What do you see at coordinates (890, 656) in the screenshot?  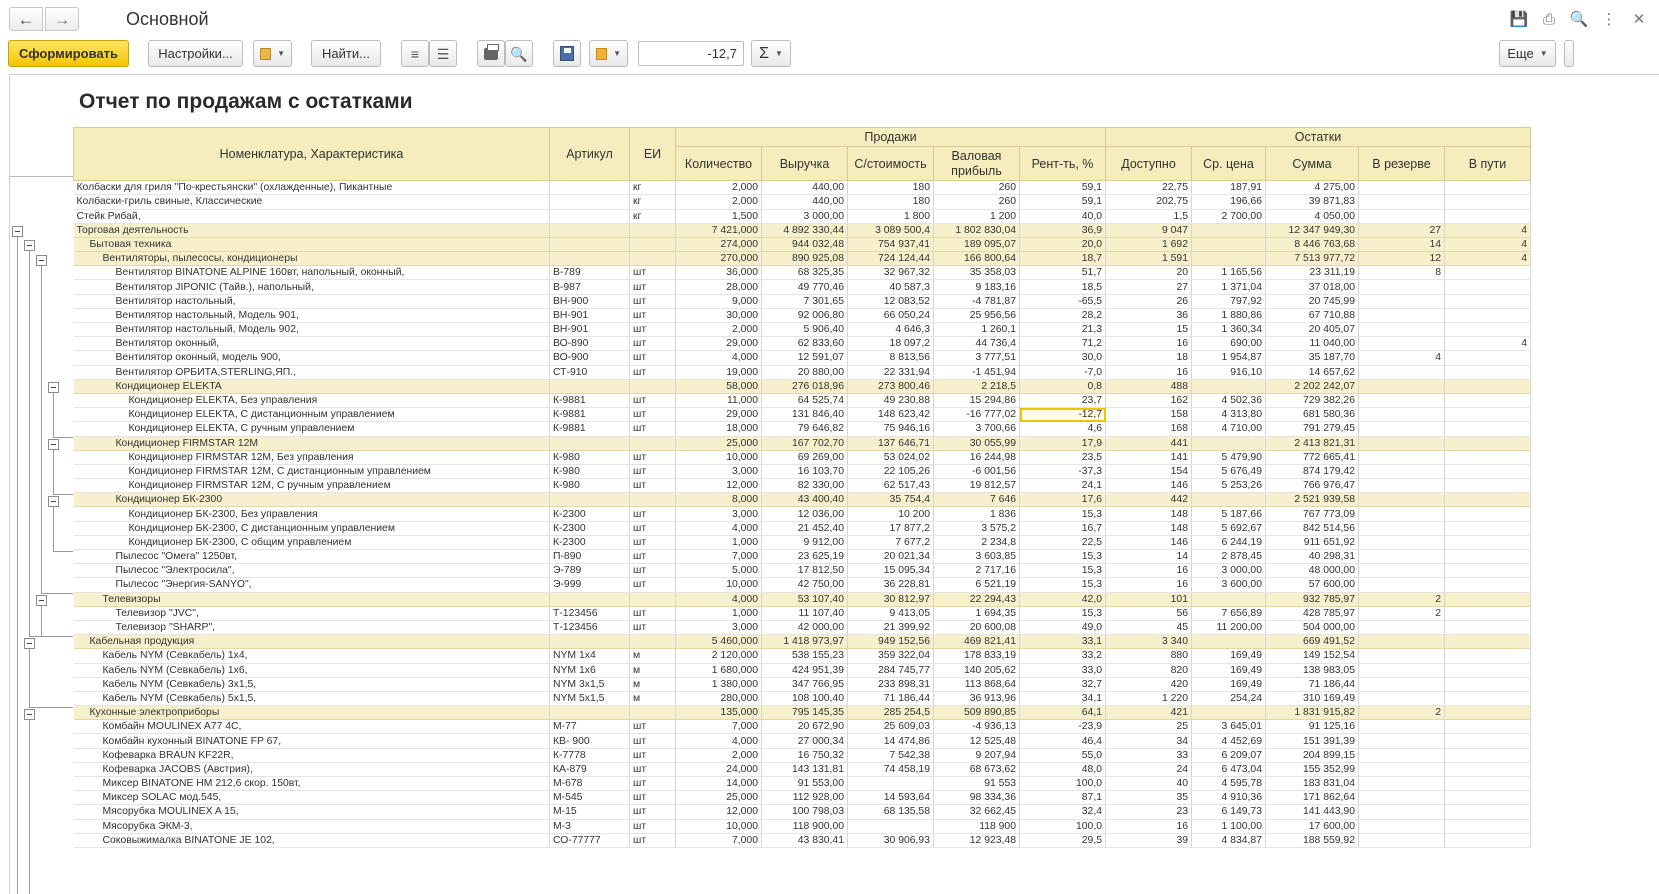 I see `cell-cost: 359 322,04` at bounding box center [890, 656].